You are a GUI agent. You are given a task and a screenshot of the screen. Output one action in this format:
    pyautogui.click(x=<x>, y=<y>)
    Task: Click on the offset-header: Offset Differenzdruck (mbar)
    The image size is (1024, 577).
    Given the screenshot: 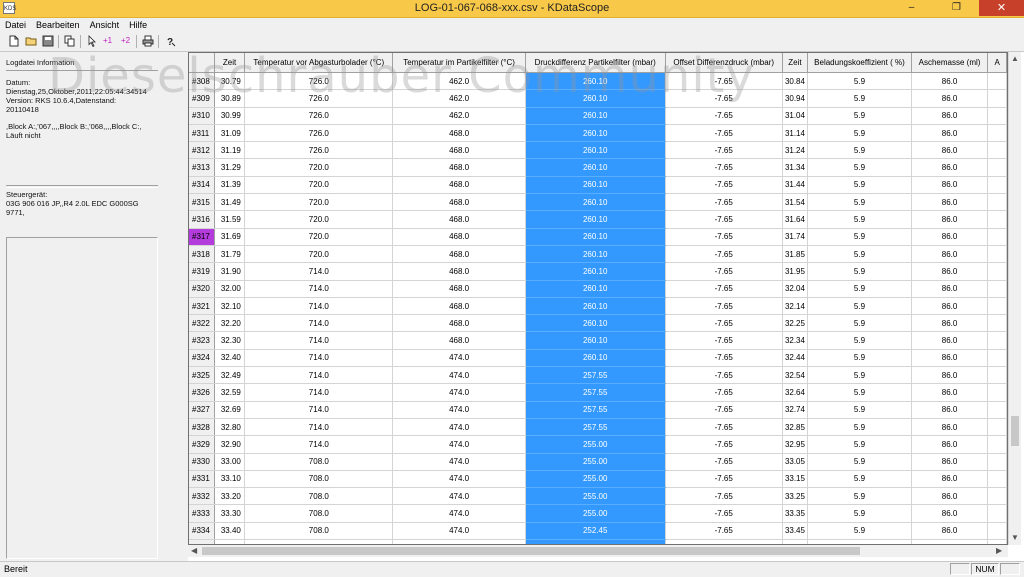 What is the action you would take?
    pyautogui.click(x=724, y=63)
    